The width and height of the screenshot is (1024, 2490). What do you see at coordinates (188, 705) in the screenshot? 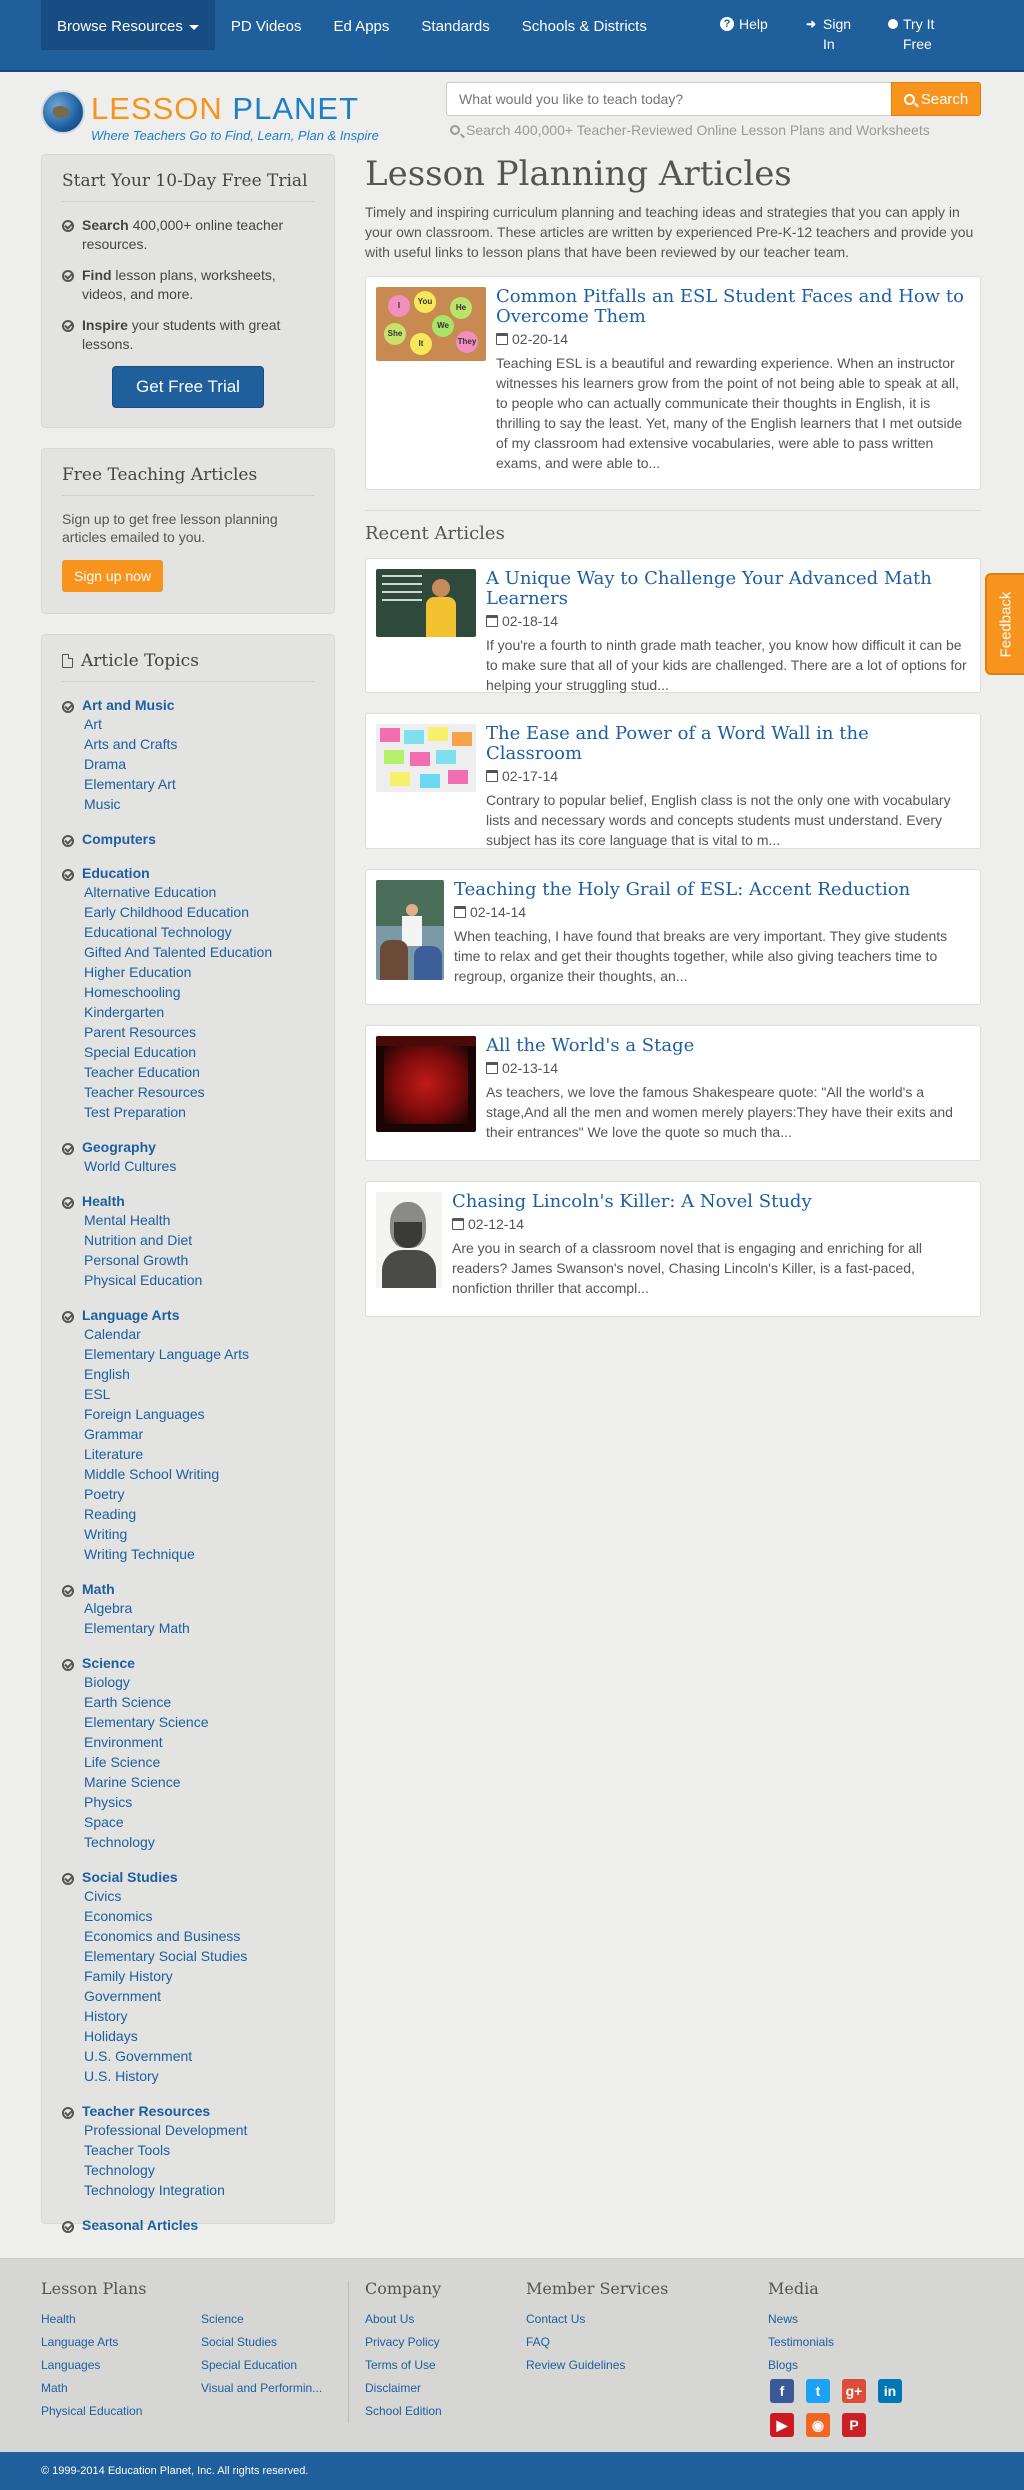
I see `topic-heading: Art and Music` at bounding box center [188, 705].